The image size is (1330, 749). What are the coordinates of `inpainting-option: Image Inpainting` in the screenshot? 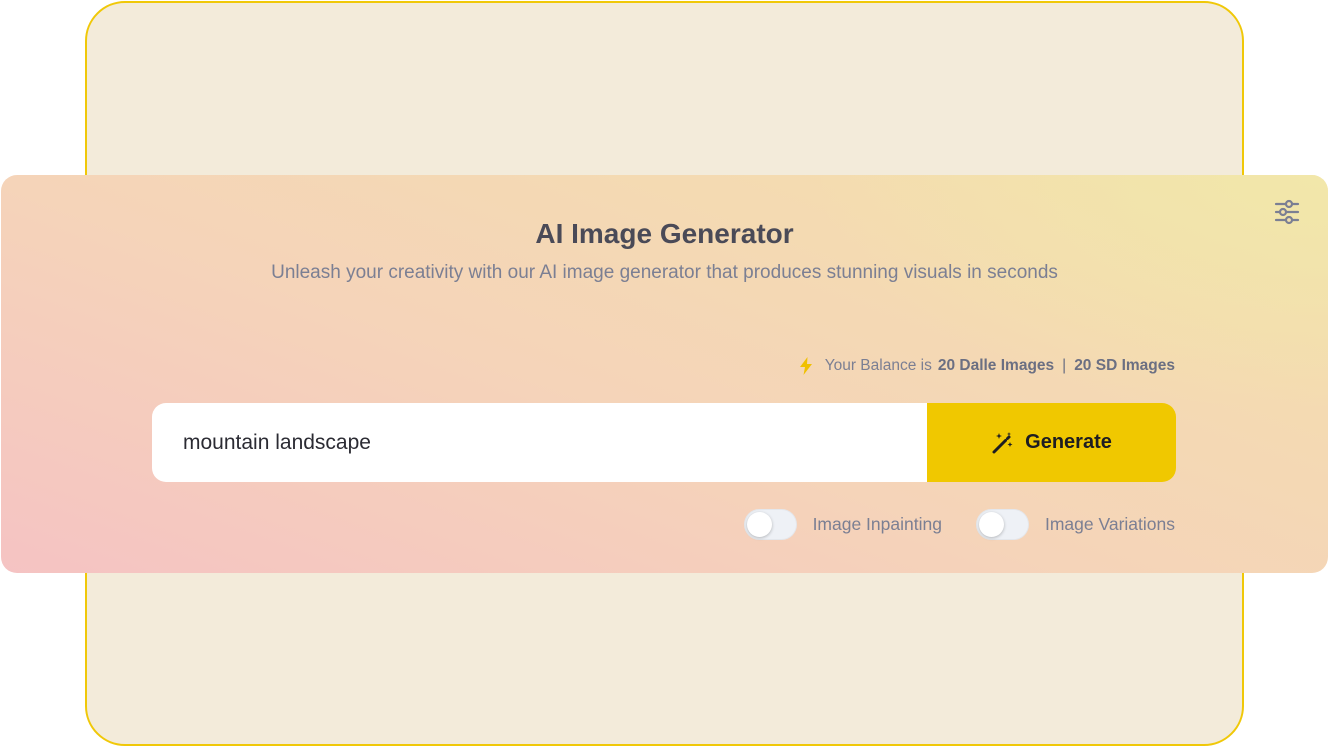 It's located at (842, 524).